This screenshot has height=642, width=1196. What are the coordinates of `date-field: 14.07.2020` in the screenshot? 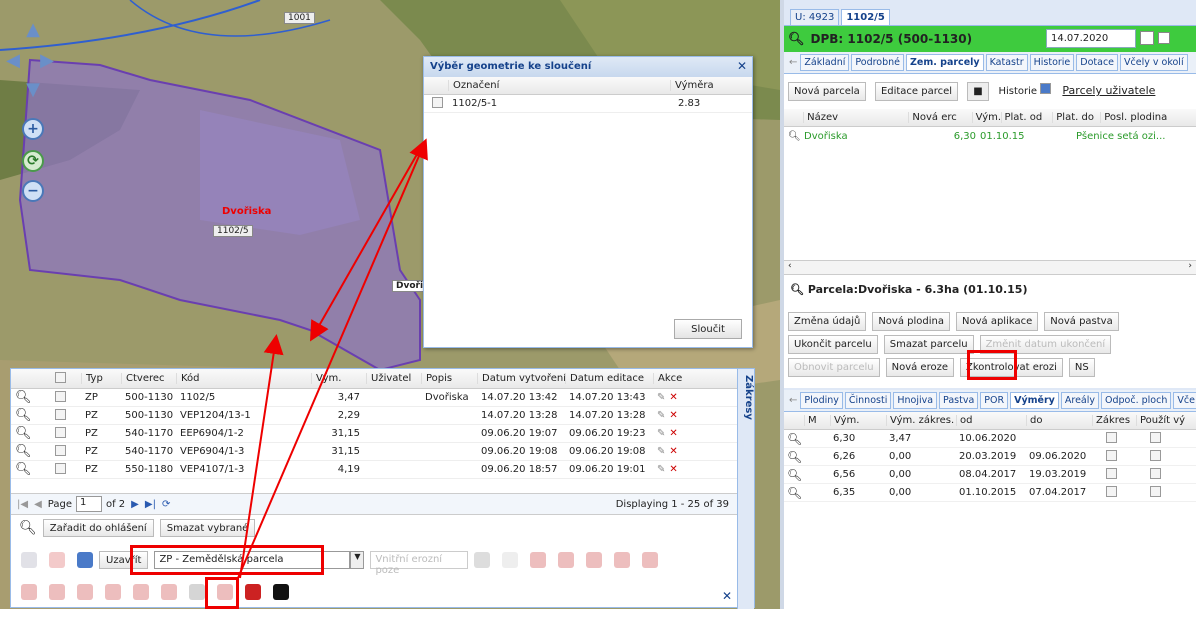 It's located at (1091, 38).